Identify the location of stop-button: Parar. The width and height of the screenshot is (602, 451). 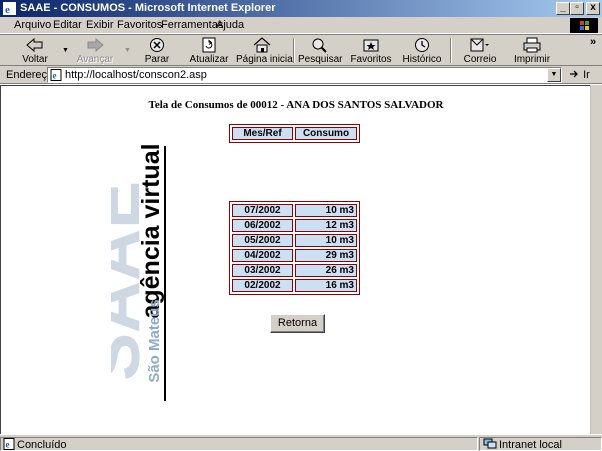
(157, 50).